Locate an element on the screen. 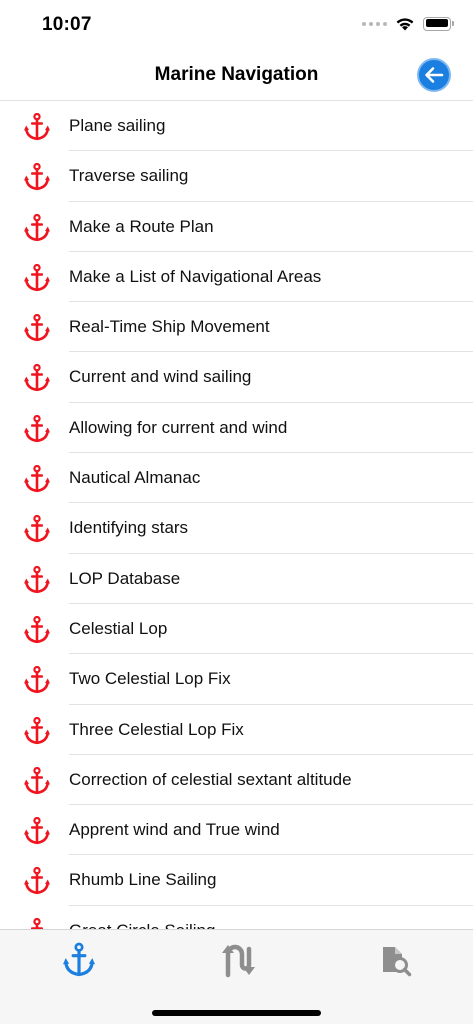  list-item: Rhumb Line Sailing is located at coordinates (236, 880).